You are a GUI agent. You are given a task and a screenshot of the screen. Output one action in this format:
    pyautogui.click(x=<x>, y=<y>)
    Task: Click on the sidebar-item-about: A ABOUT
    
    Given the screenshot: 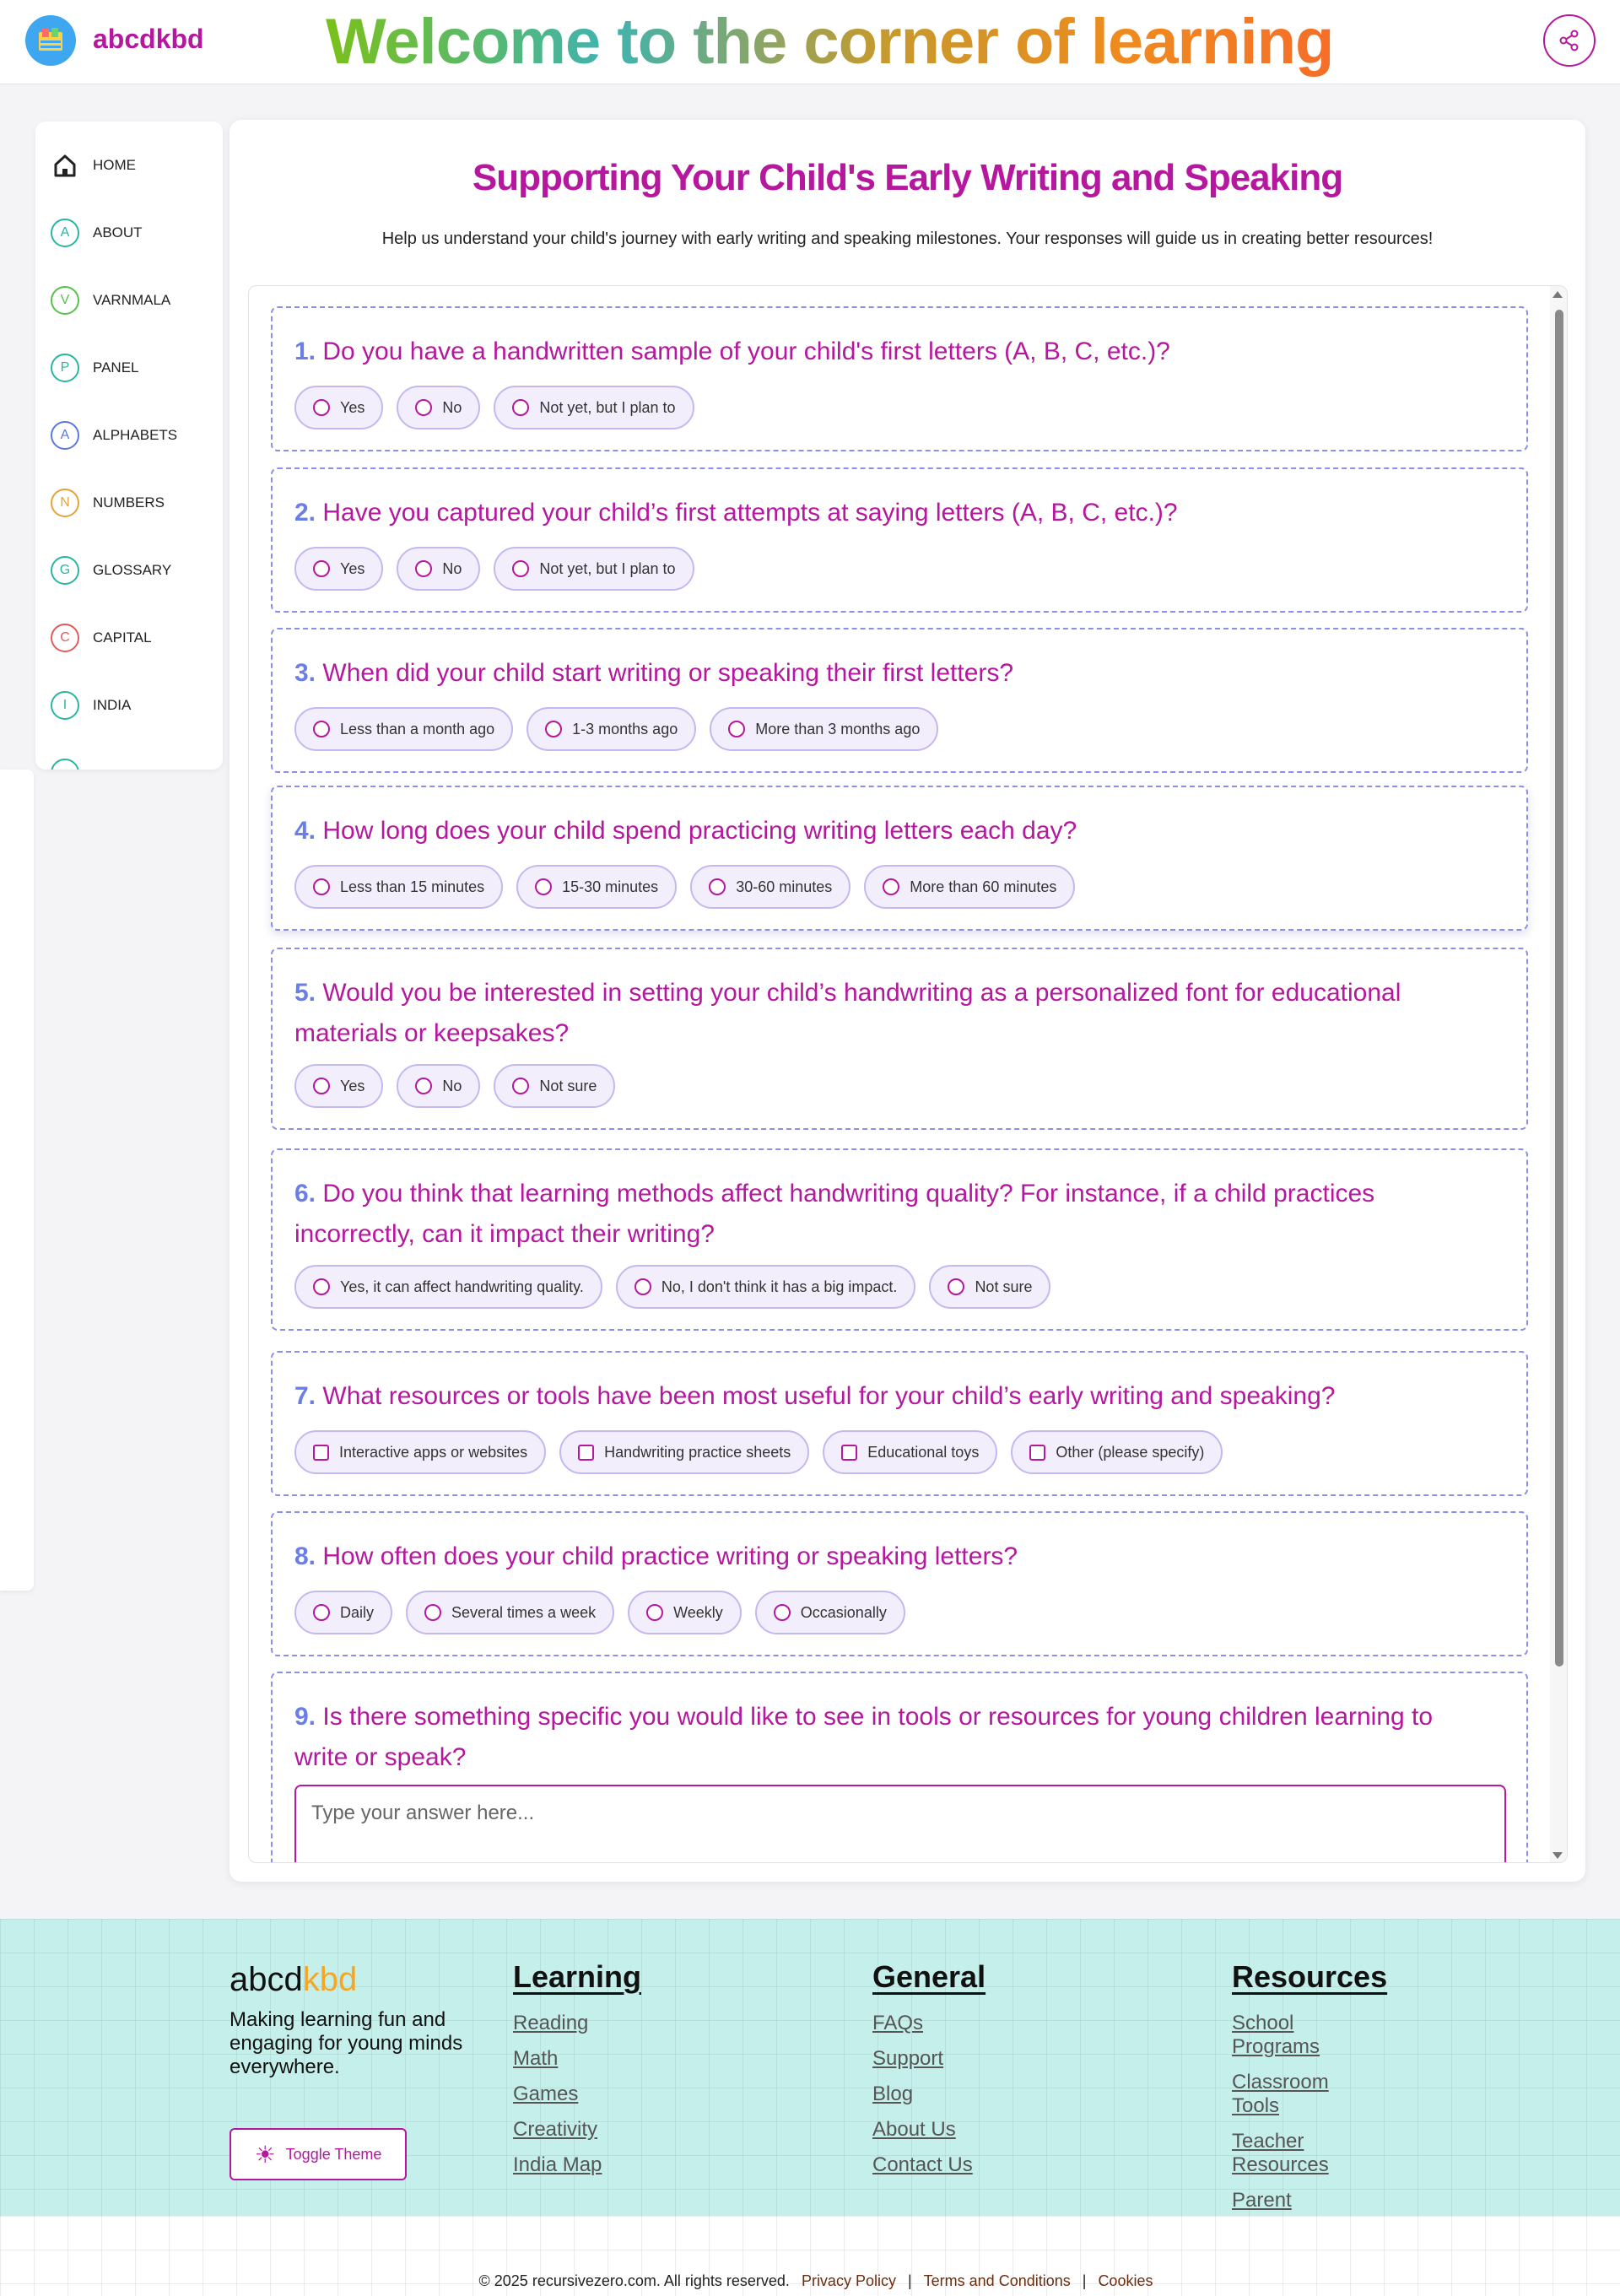 What is the action you would take?
    pyautogui.click(x=97, y=233)
    